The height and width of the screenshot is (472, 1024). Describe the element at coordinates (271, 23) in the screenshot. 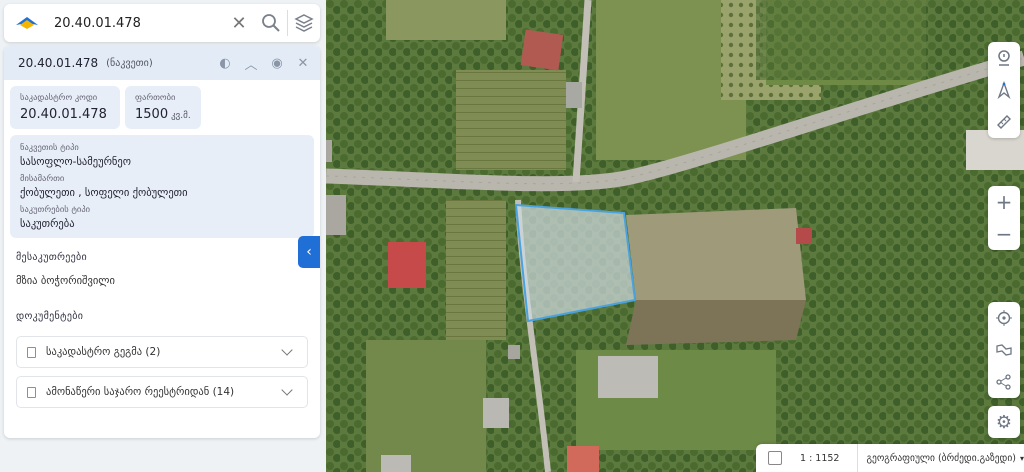

I see `search-icon` at that location.